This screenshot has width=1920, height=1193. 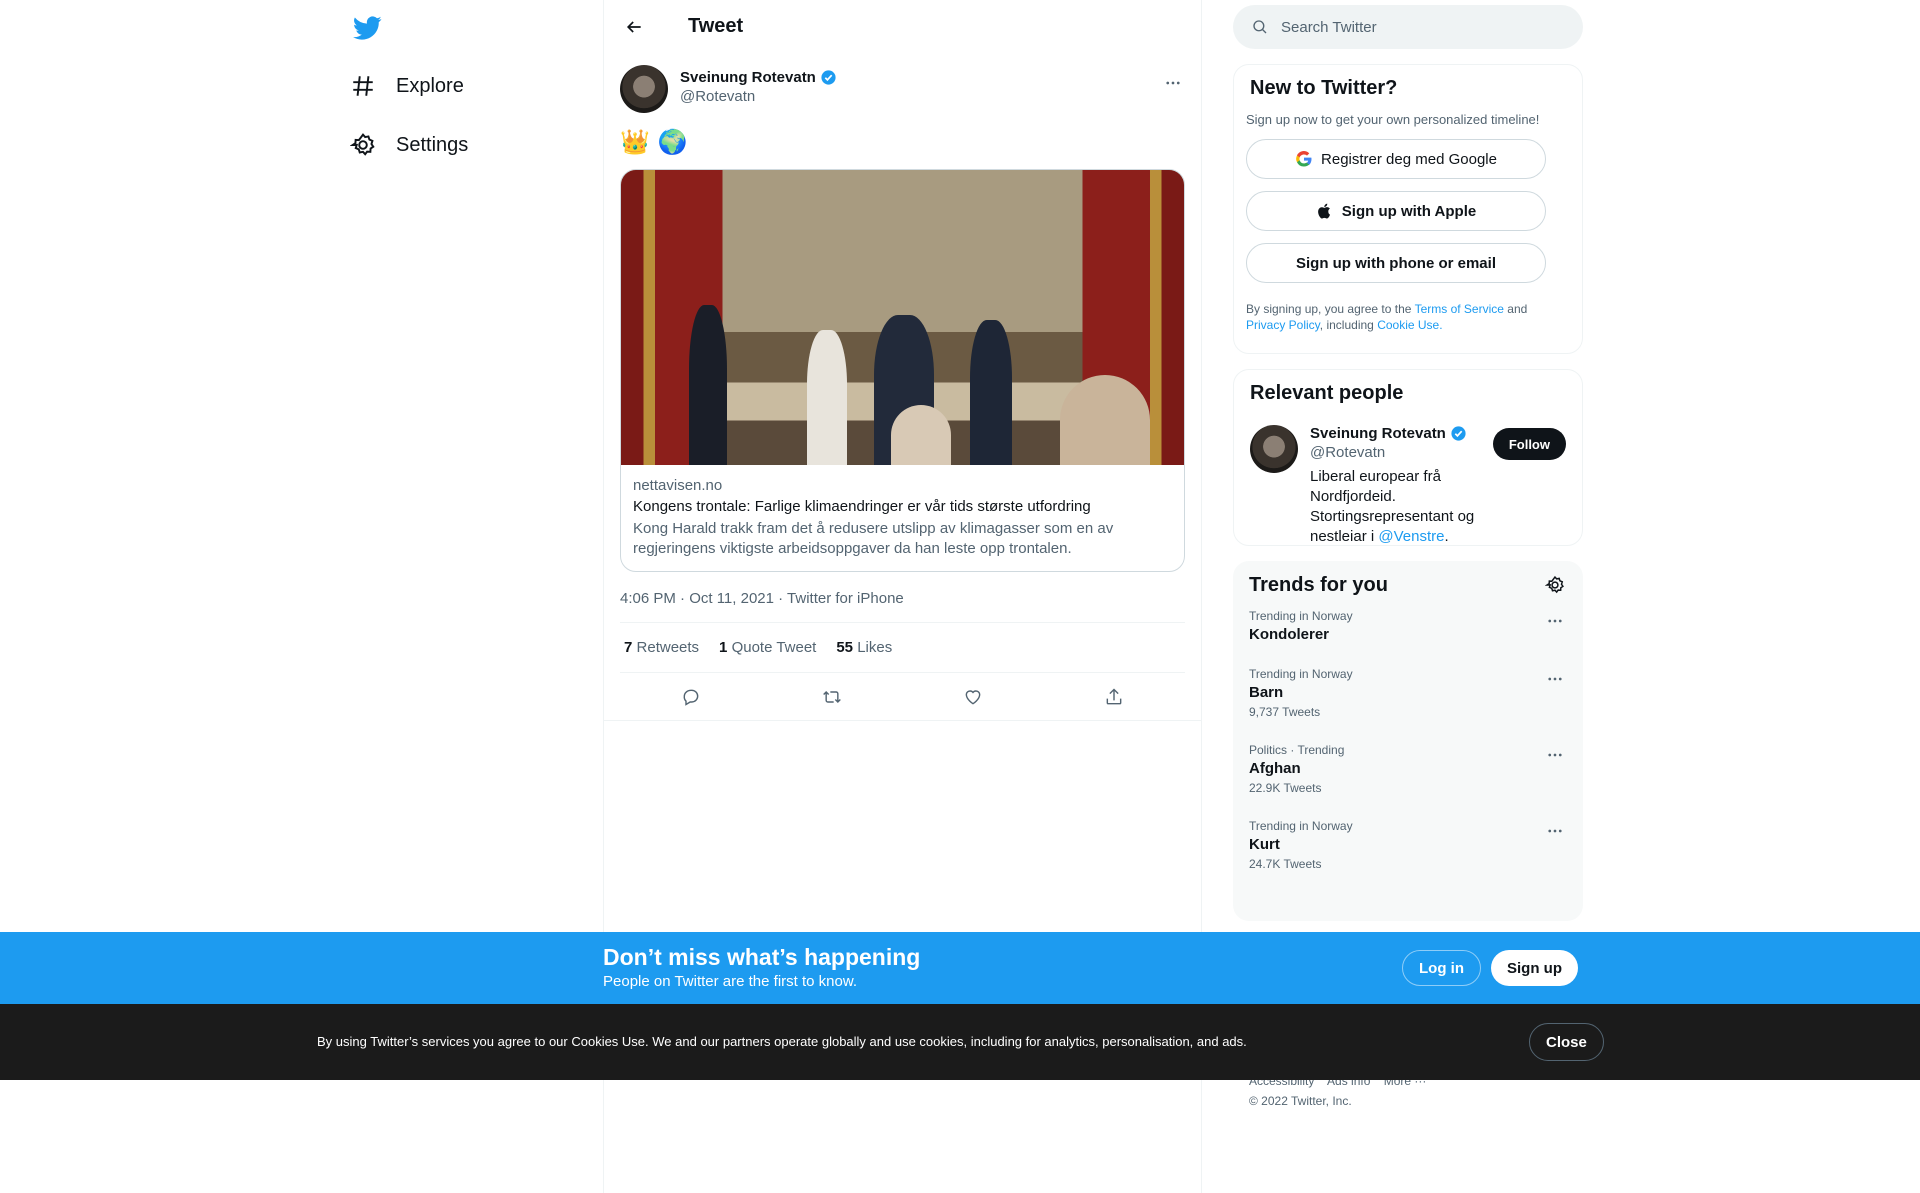 I want to click on login-button: Log in, so click(x=1441, y=968).